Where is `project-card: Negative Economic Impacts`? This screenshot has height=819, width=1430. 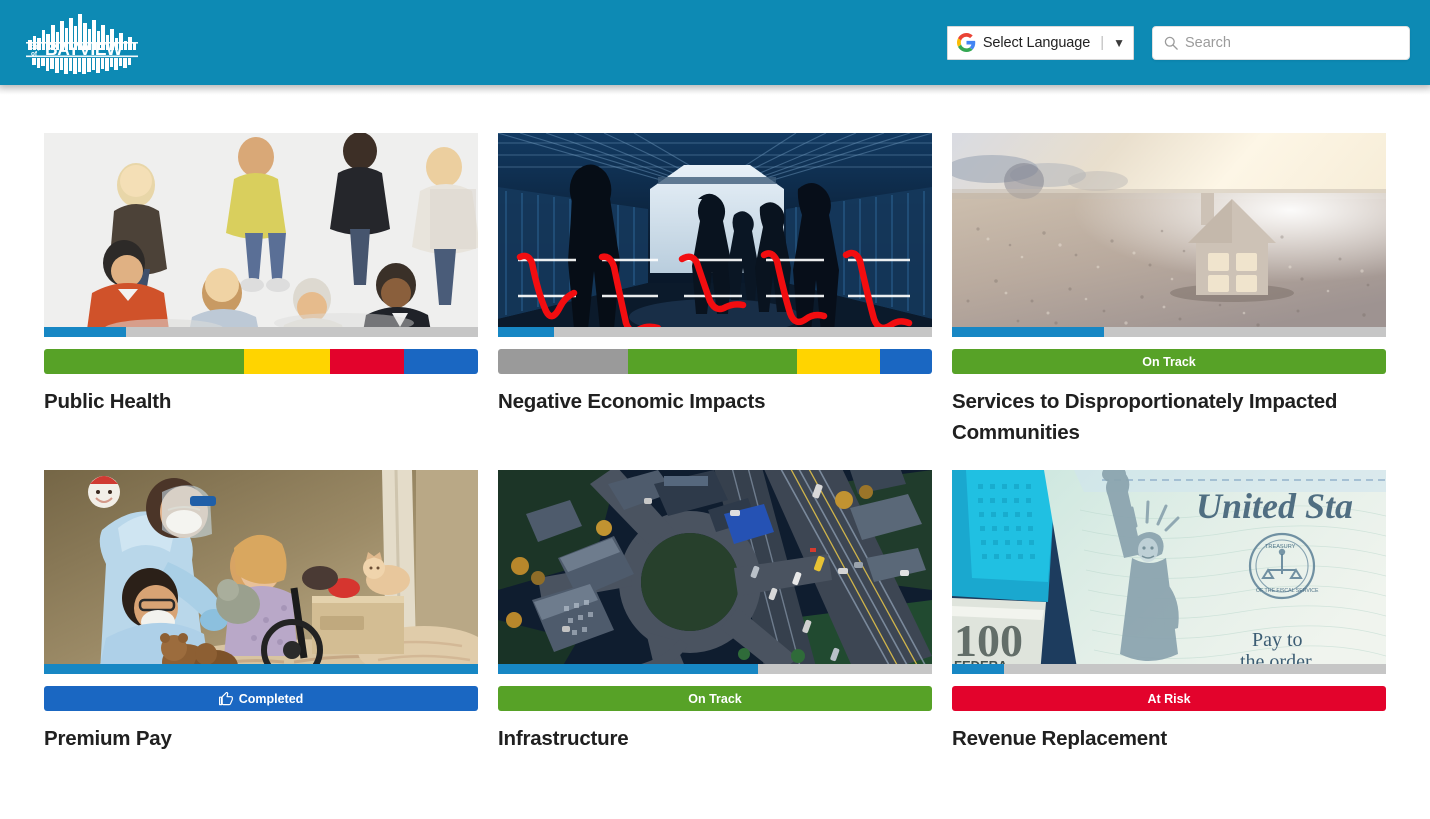 project-card: Negative Economic Impacts is located at coordinates (715, 290).